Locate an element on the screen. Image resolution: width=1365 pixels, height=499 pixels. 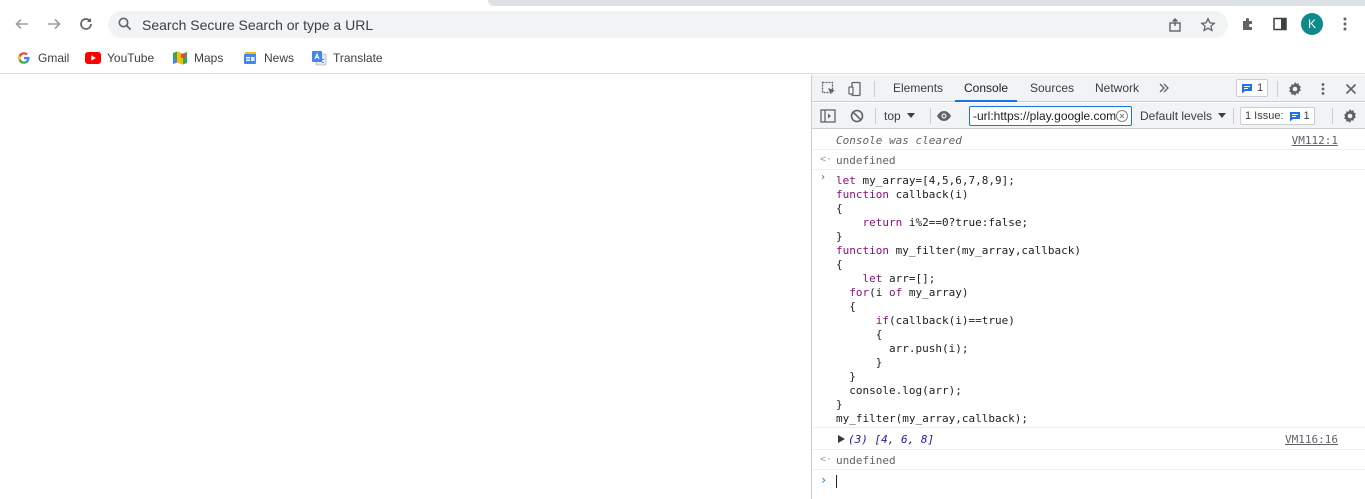
youtube-icon is located at coordinates (93, 58).